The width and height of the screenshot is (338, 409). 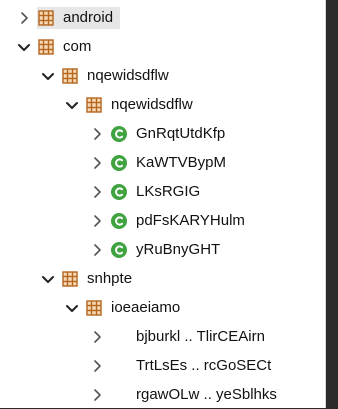 I want to click on tree-item-class: GnRqtUtdKfp, so click(x=162, y=133).